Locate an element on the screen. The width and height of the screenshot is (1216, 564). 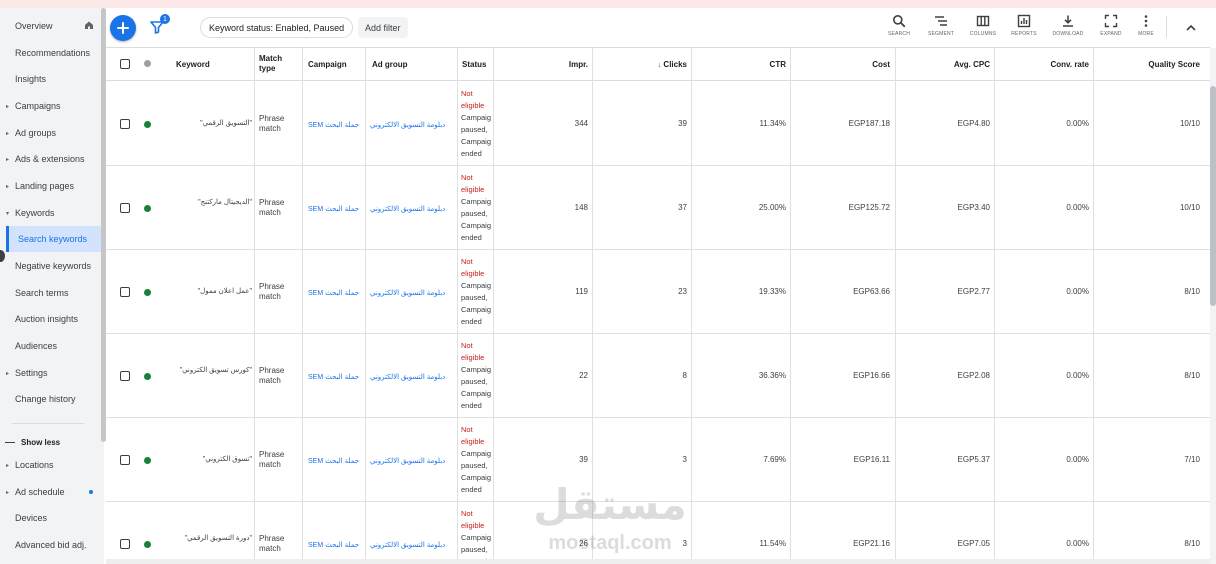
expand-tool-button: EXPAND is located at coordinates (1111, 28).